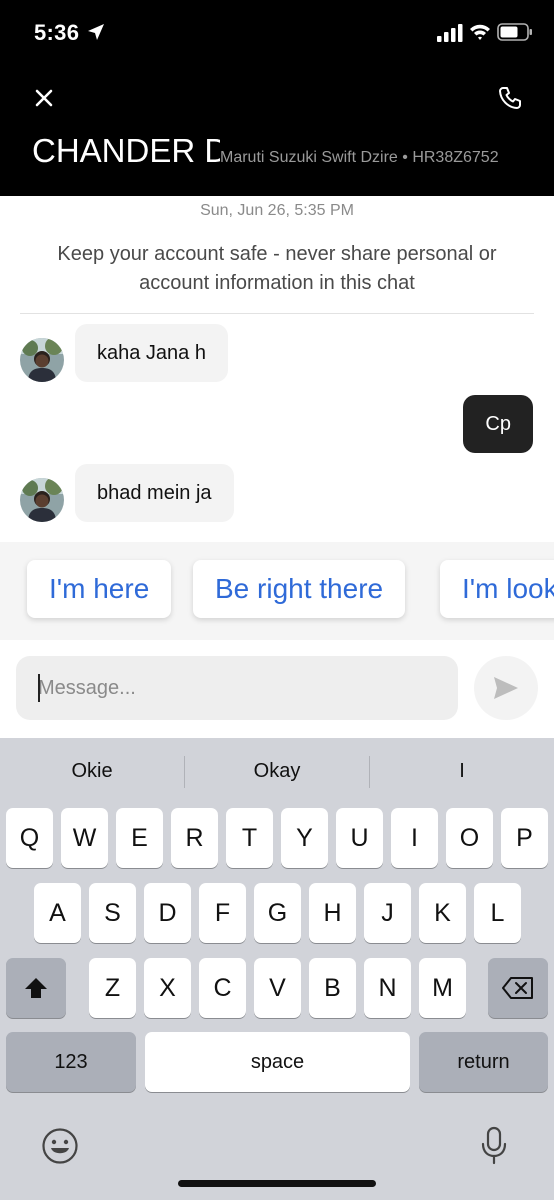  Describe the element at coordinates (277, 771) in the screenshot. I see `suggestion-2: Okay` at that location.